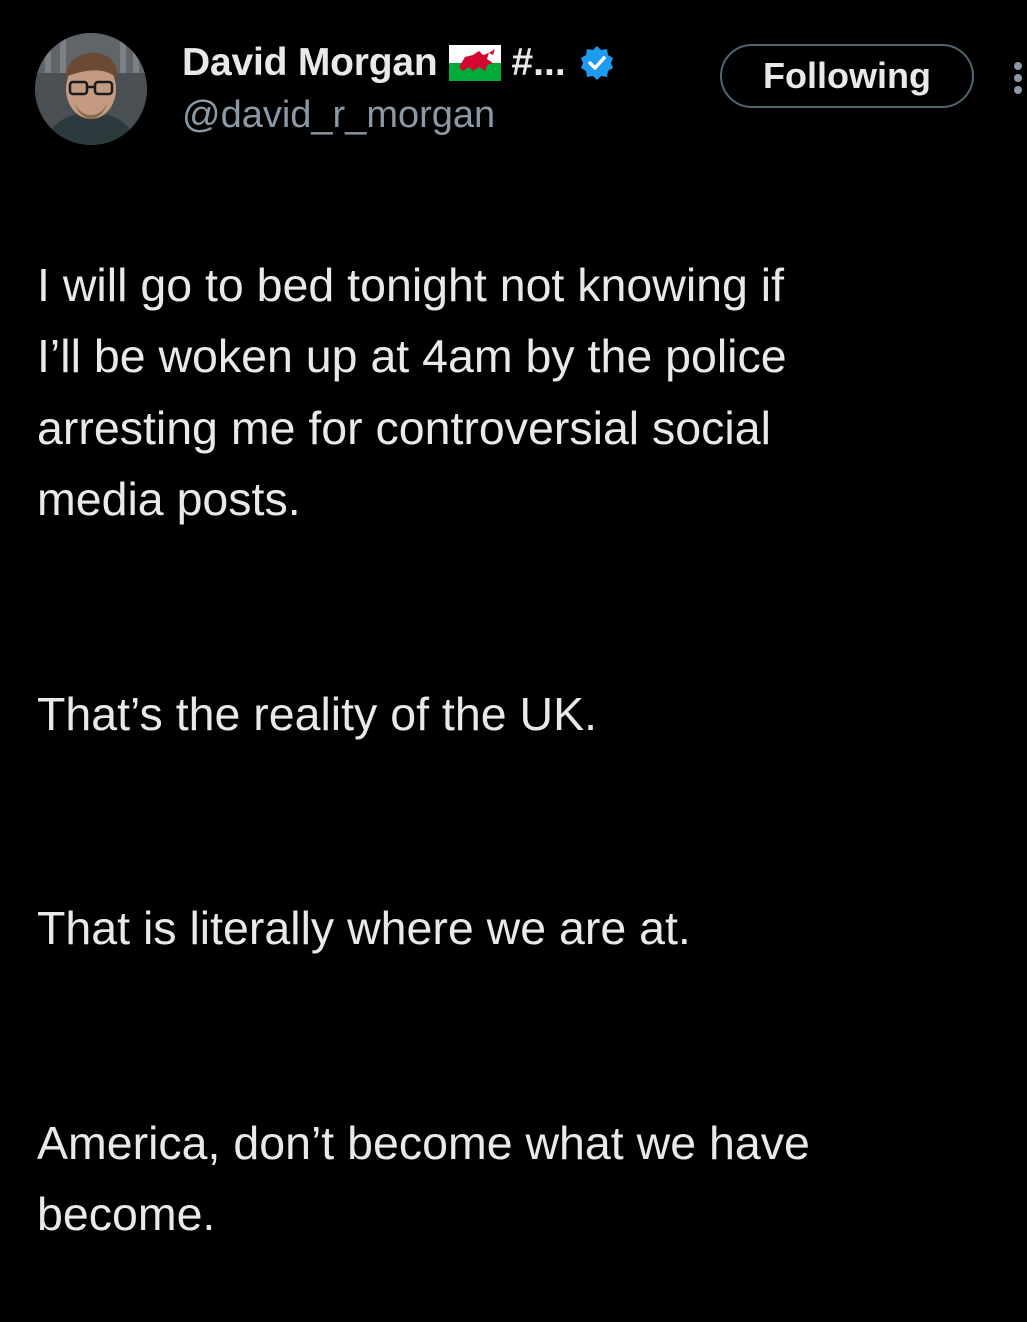  I want to click on avatar-image, so click(91, 89).